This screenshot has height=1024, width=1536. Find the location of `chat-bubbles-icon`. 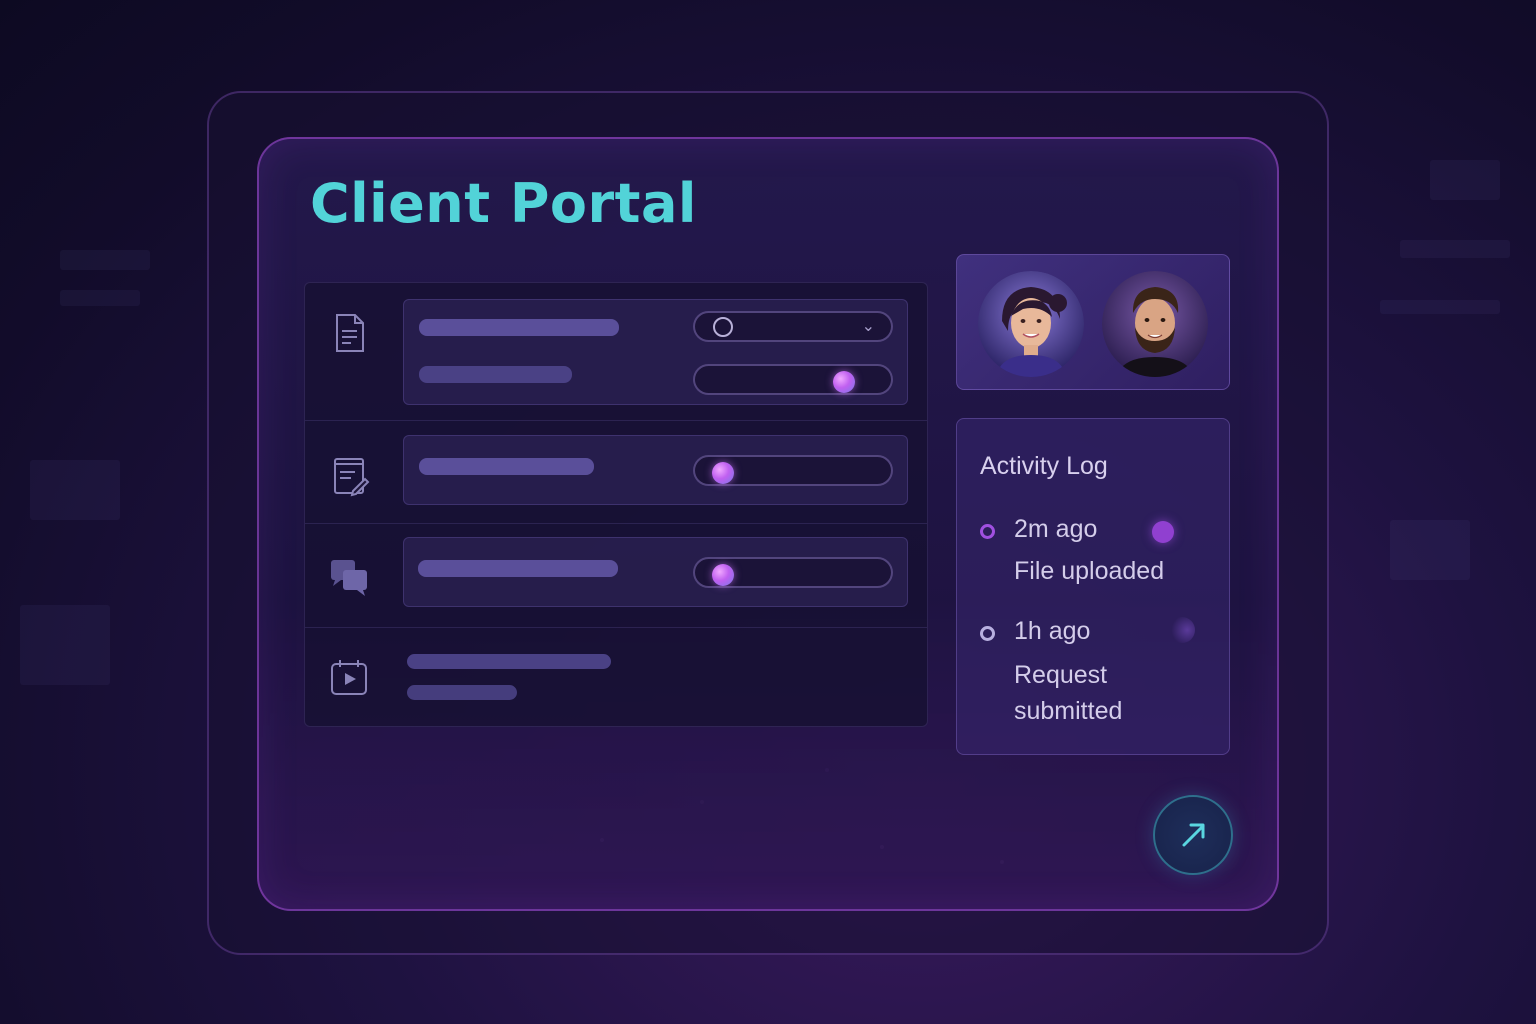

chat-bubbles-icon is located at coordinates (349, 578).